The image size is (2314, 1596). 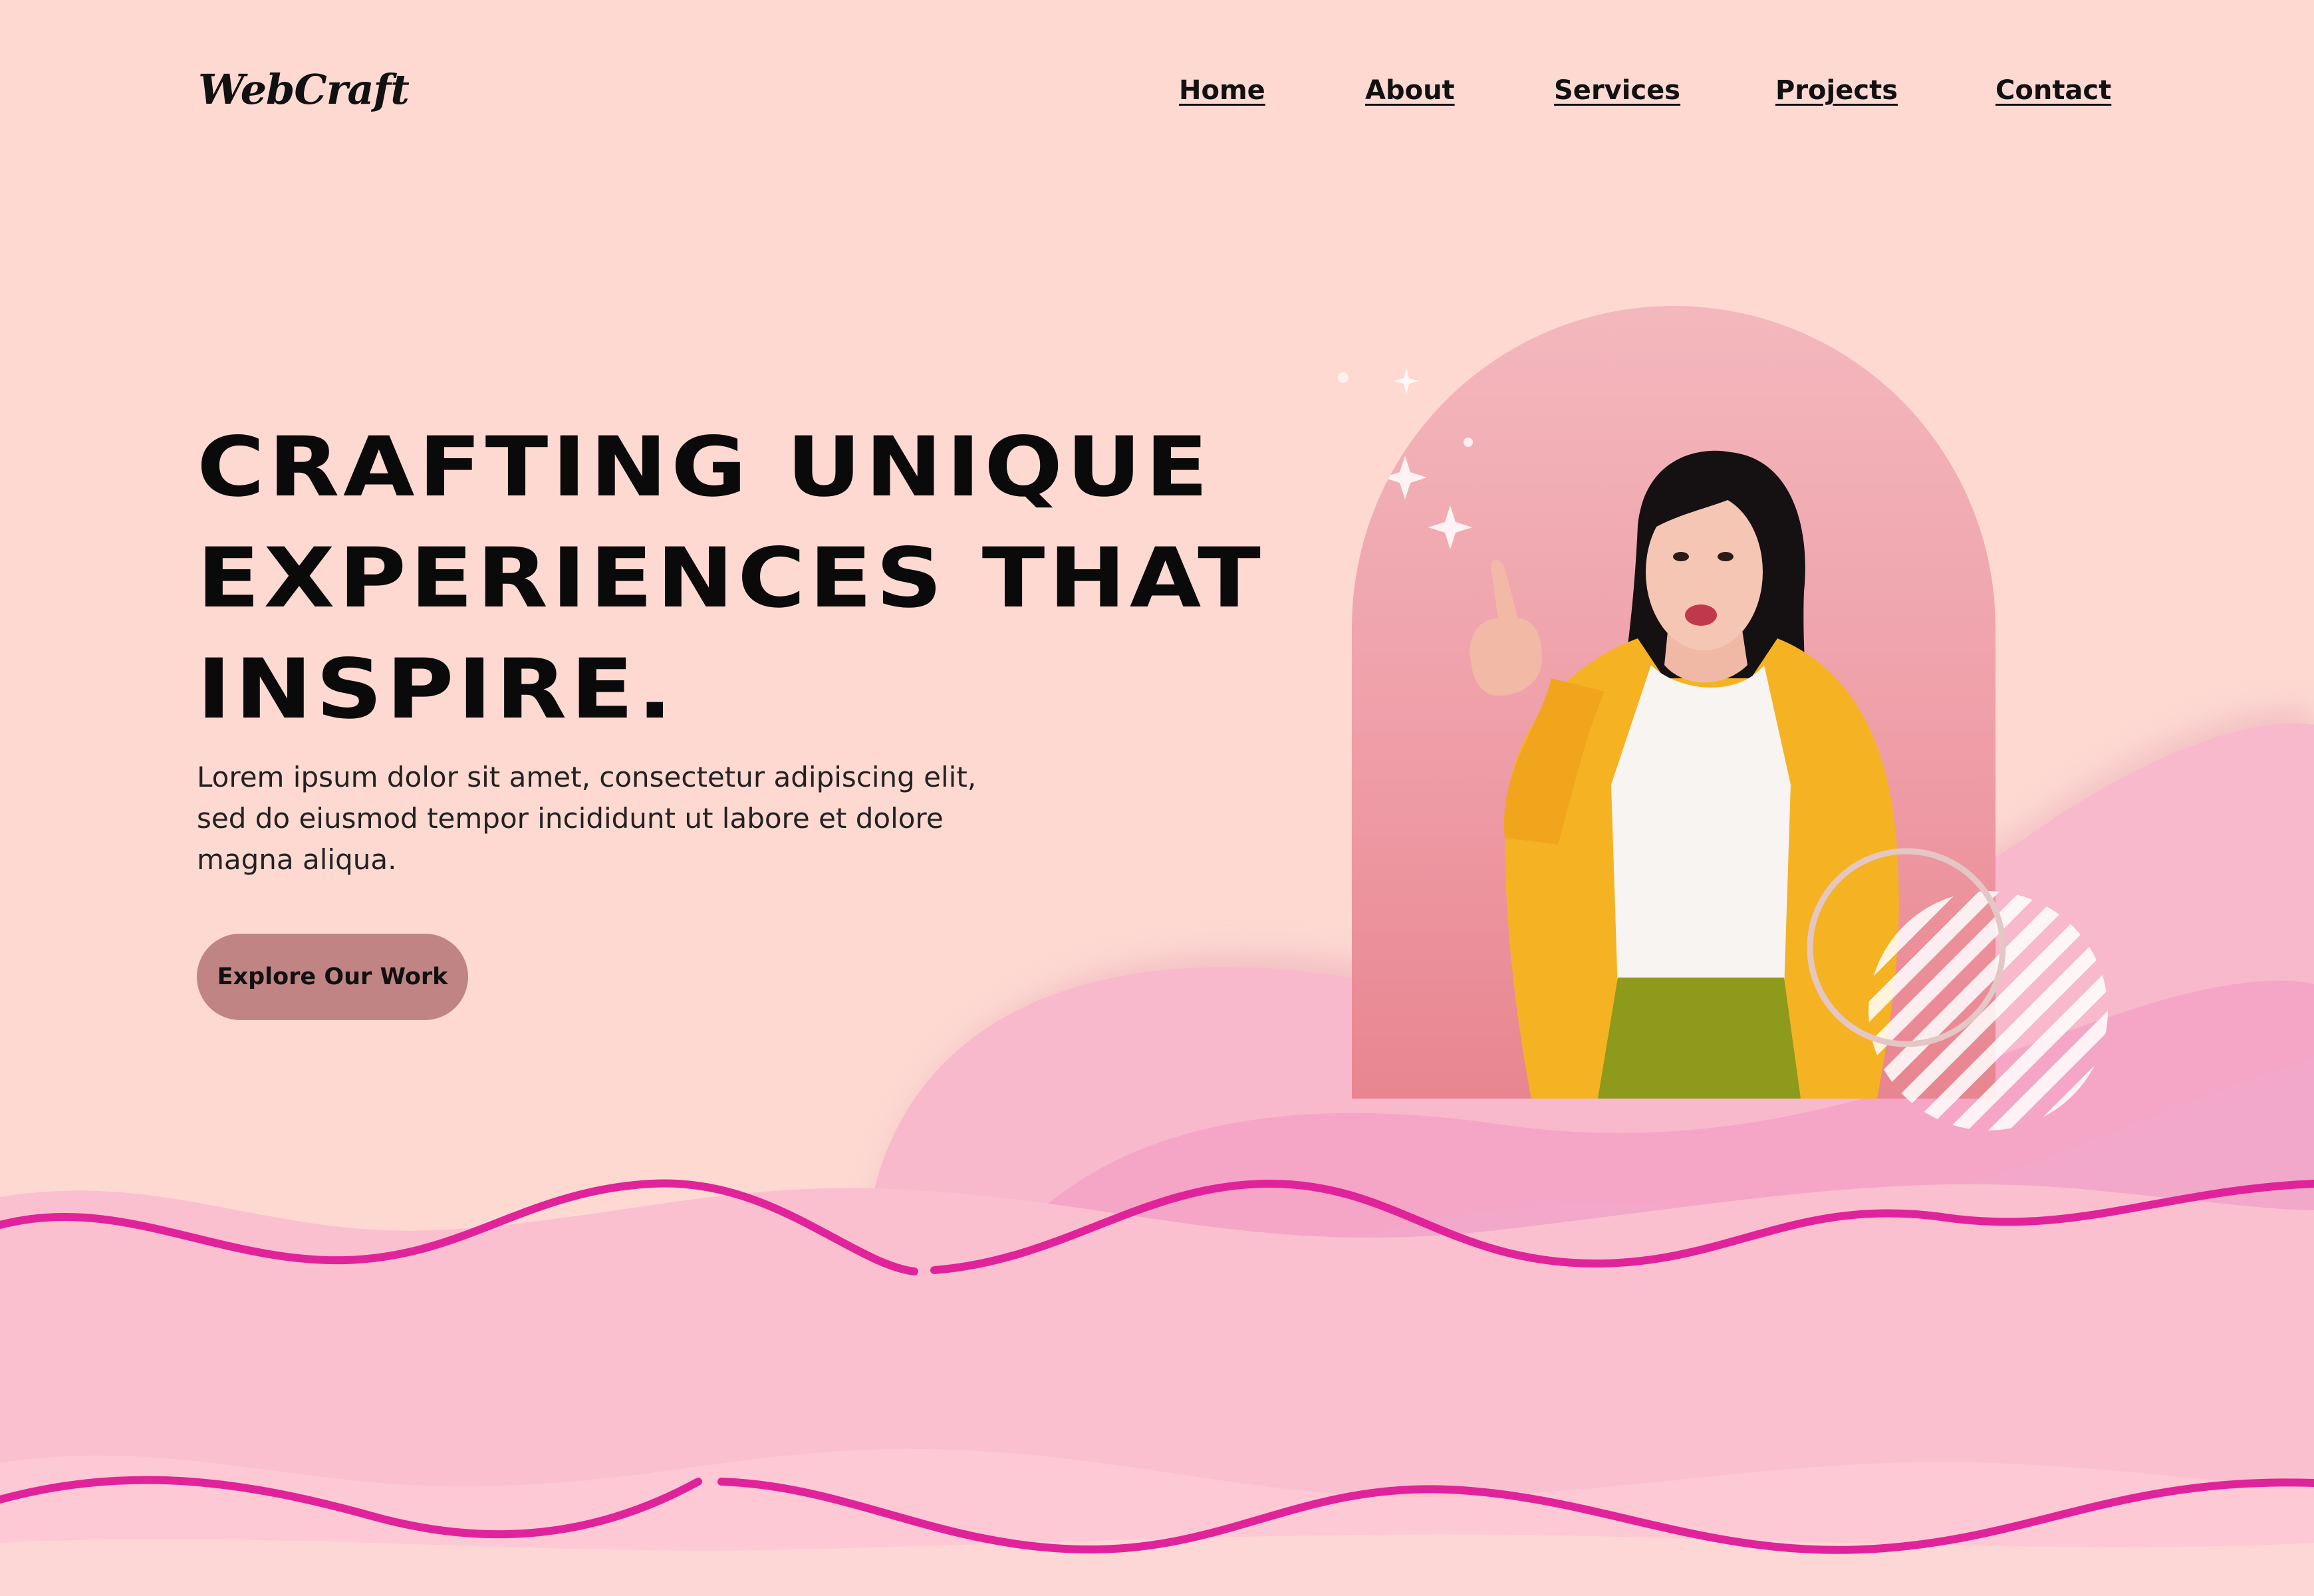 I want to click on nav-home: Home, so click(x=1222, y=90).